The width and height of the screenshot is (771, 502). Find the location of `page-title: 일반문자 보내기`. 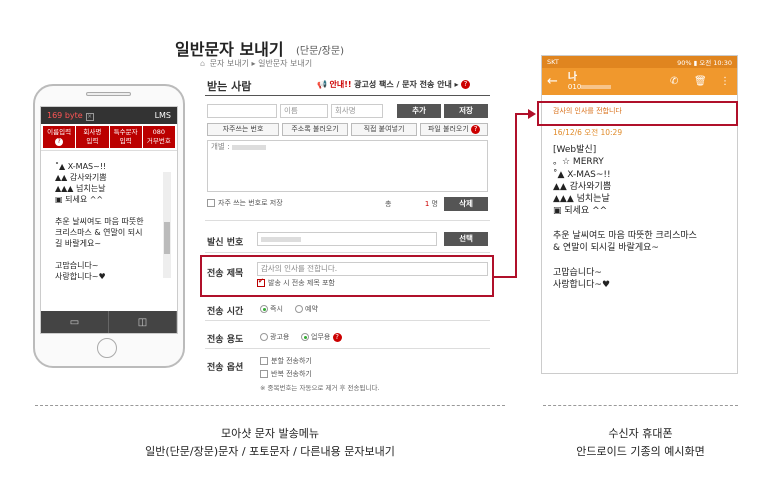

page-title: 일반문자 보내기 is located at coordinates (229, 49).